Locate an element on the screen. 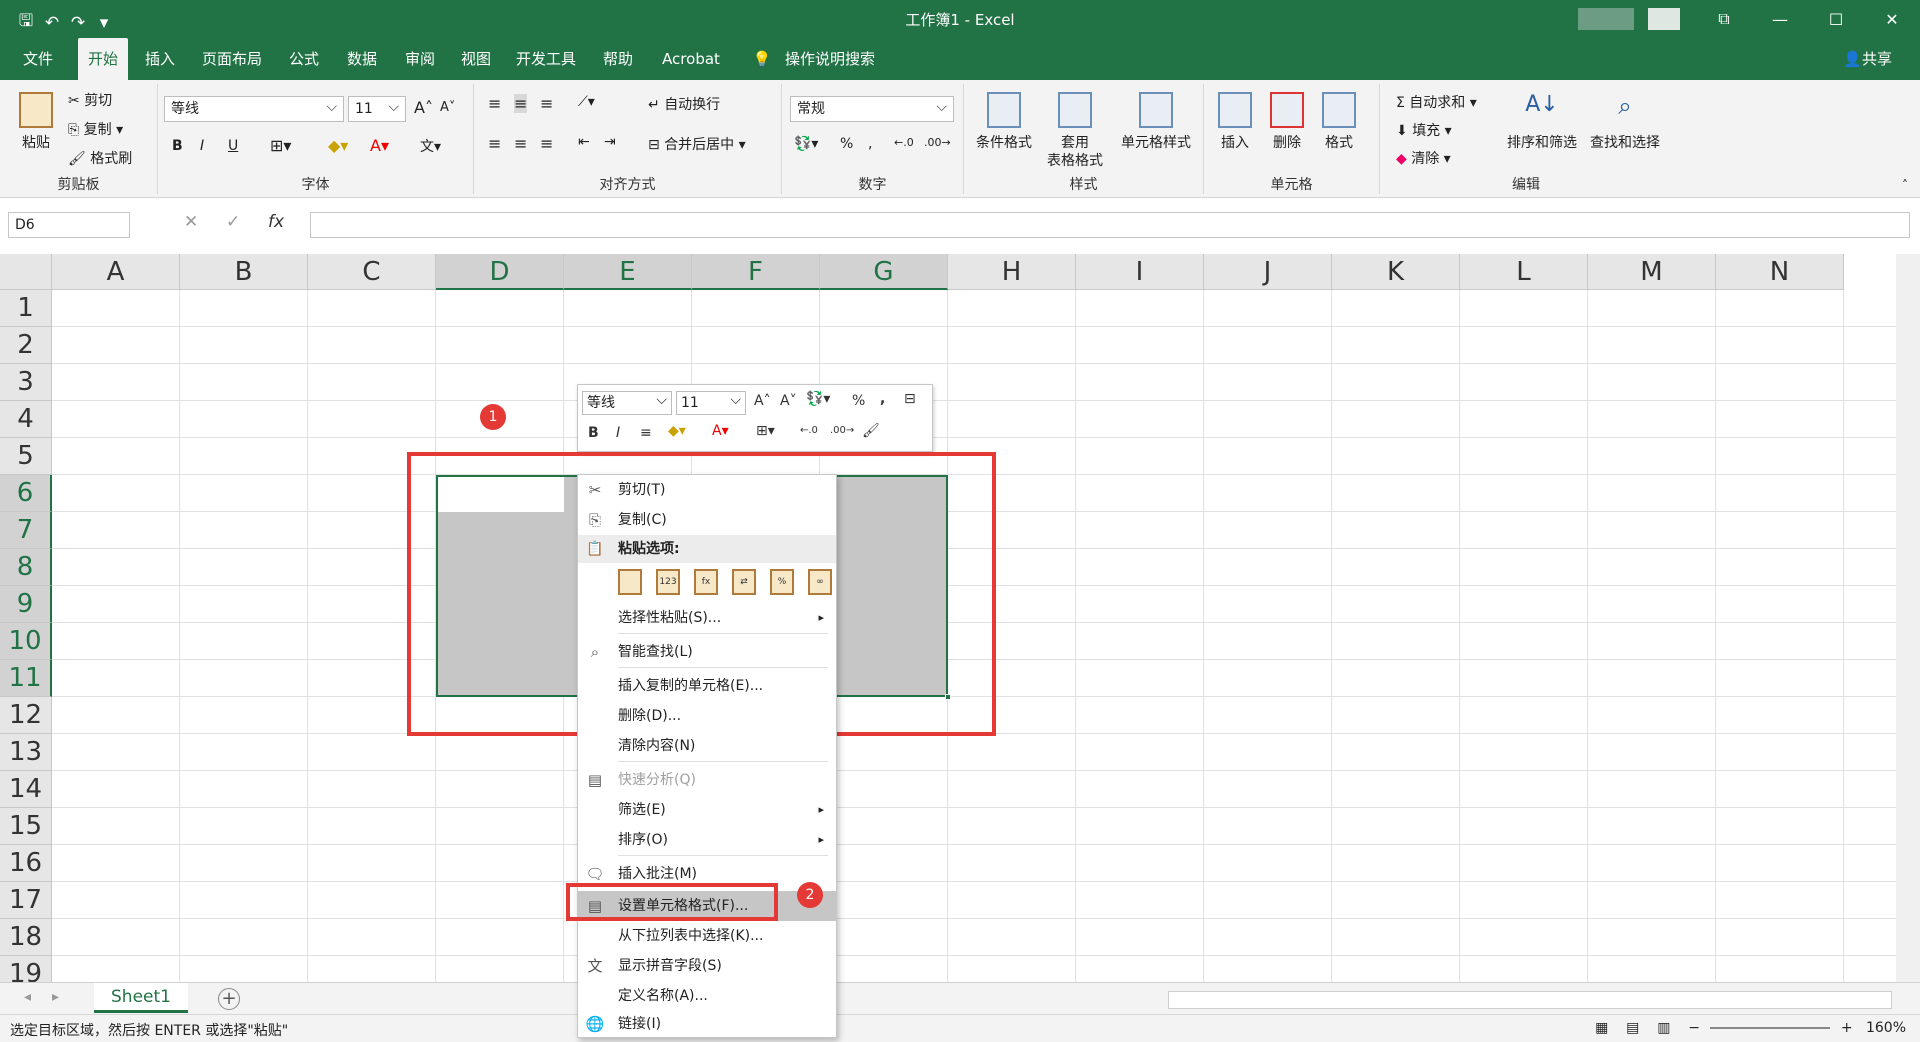 This screenshot has height=1042, width=1920. tab-file: 文件 is located at coordinates (38, 59).